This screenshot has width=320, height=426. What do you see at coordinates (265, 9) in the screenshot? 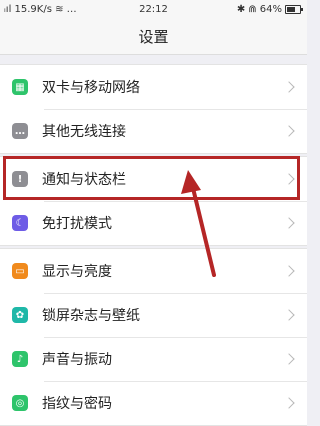
I see `status-battery-text: ⋒ 64%` at bounding box center [265, 9].